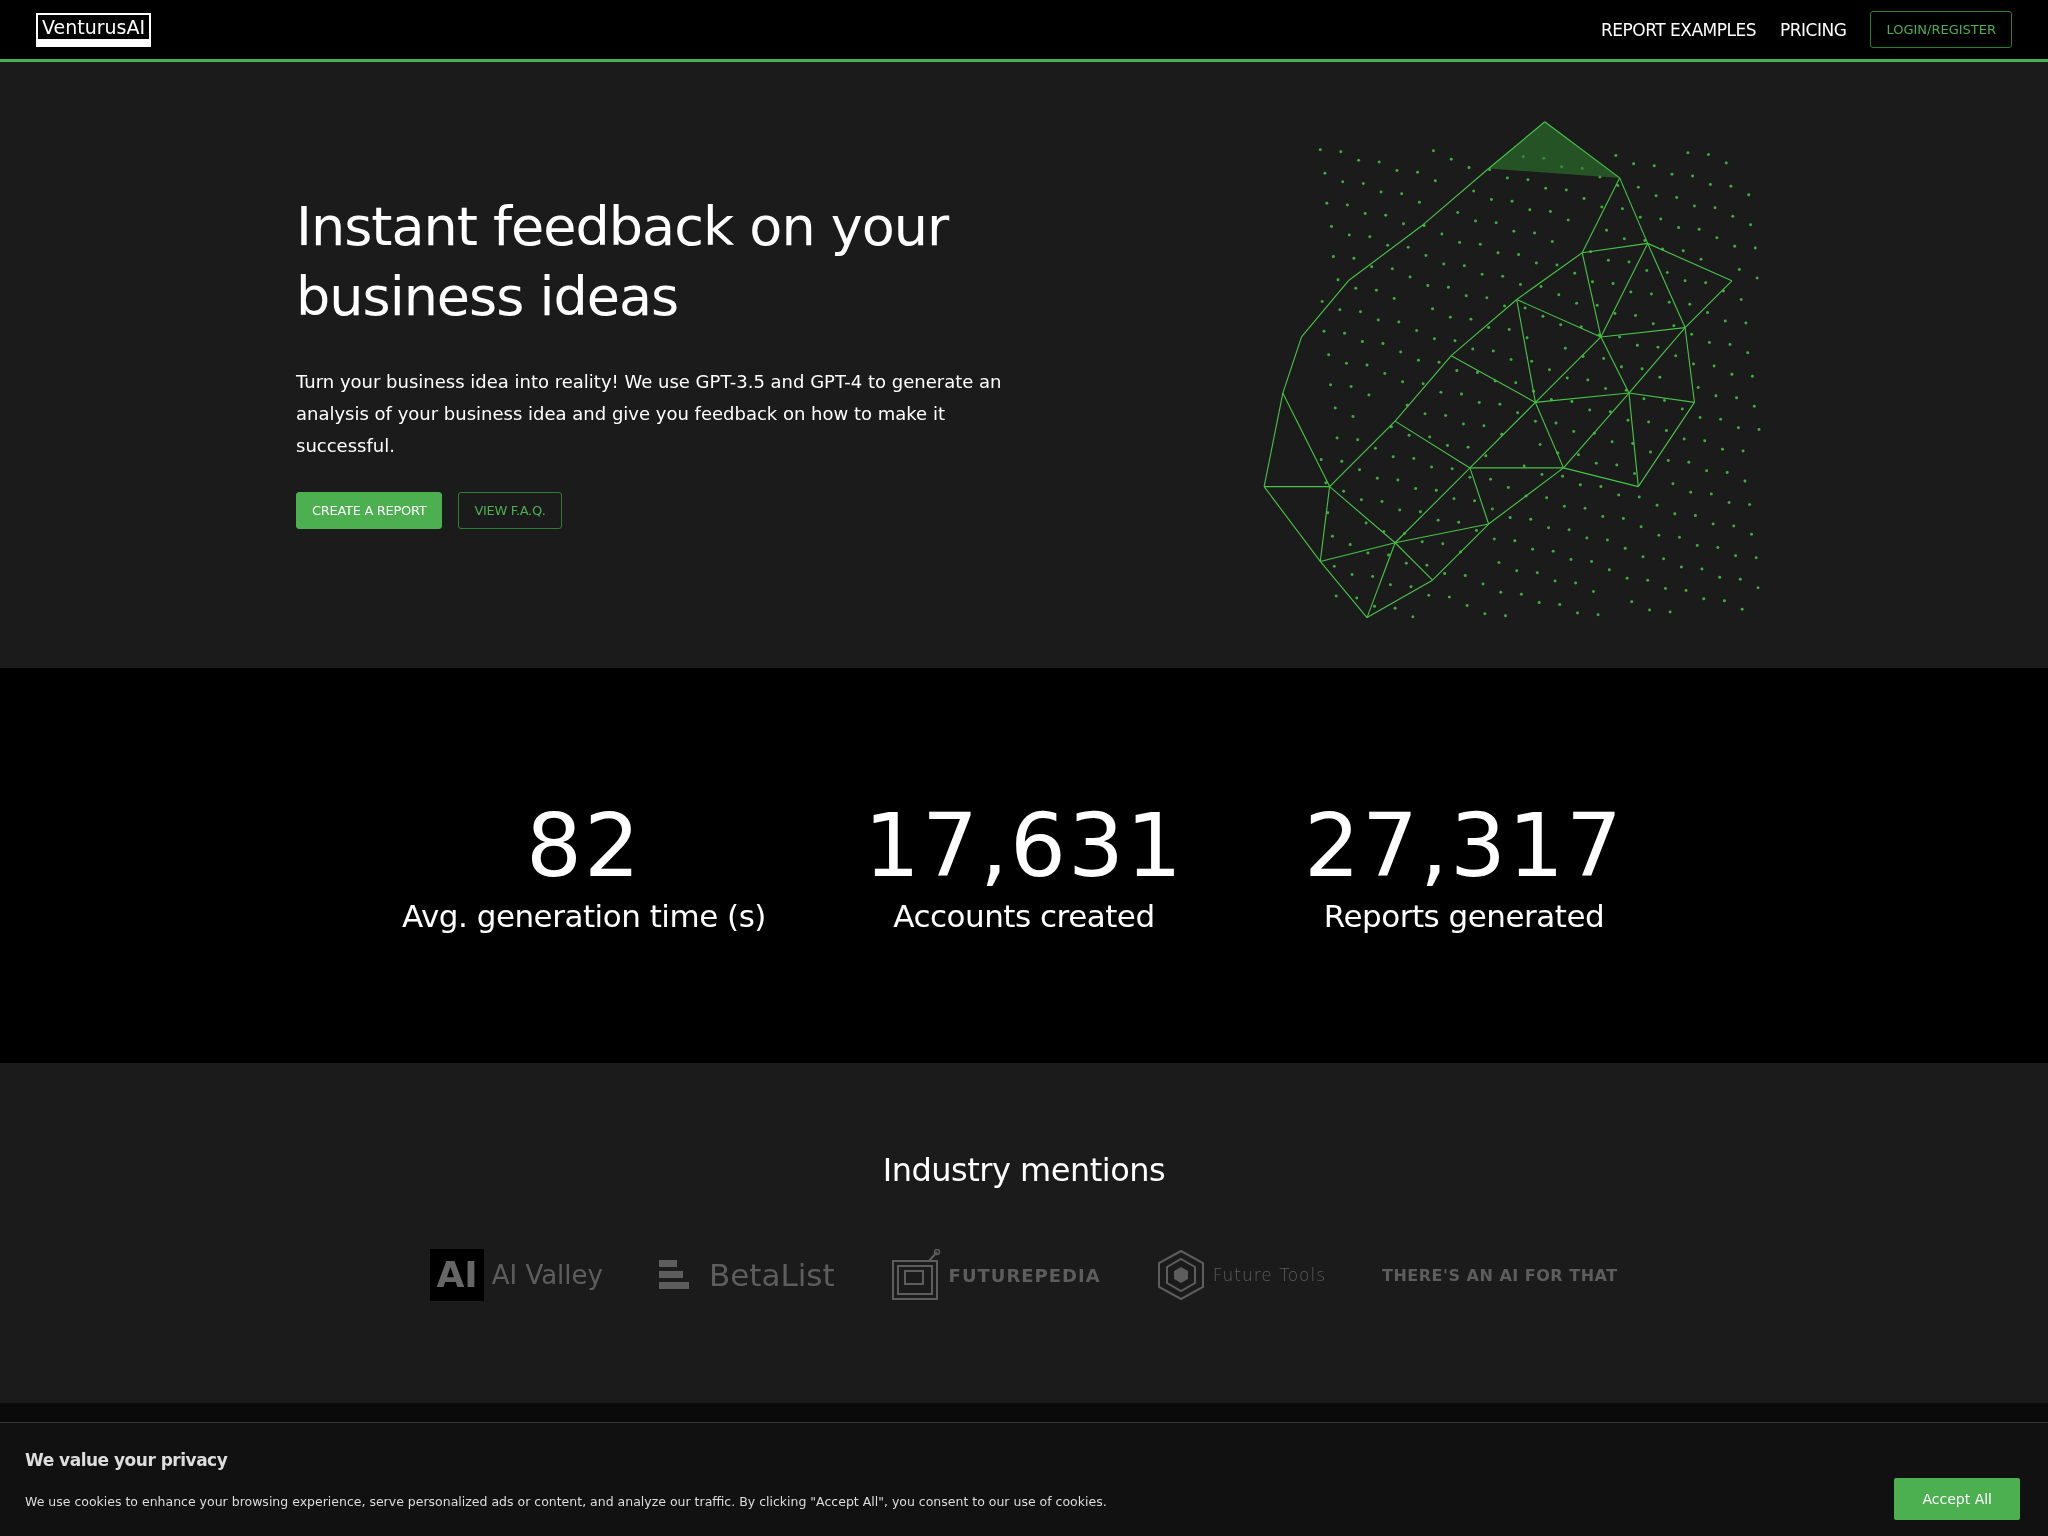  I want to click on section-title: Industry mentions, so click(1024, 1170).